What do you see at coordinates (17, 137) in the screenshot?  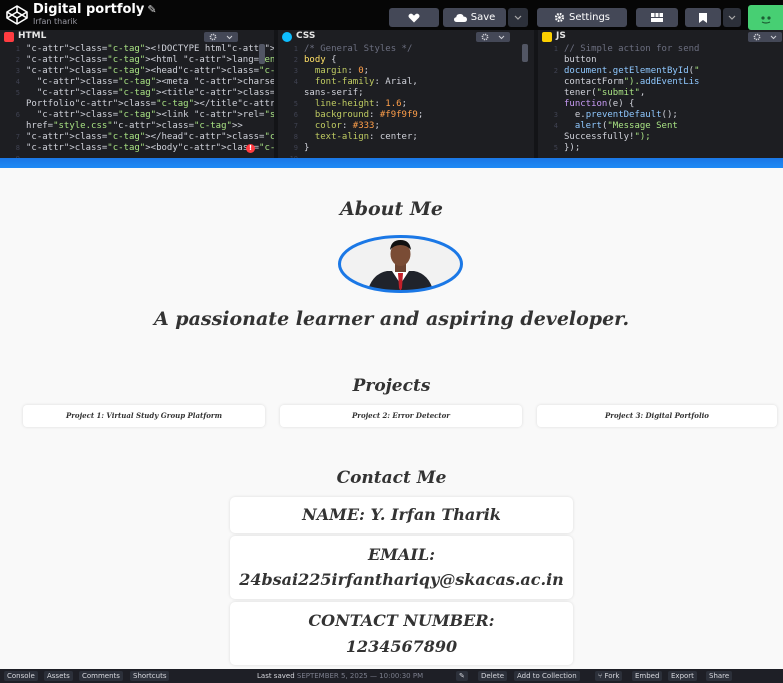 I see `line-number: 7` at bounding box center [17, 137].